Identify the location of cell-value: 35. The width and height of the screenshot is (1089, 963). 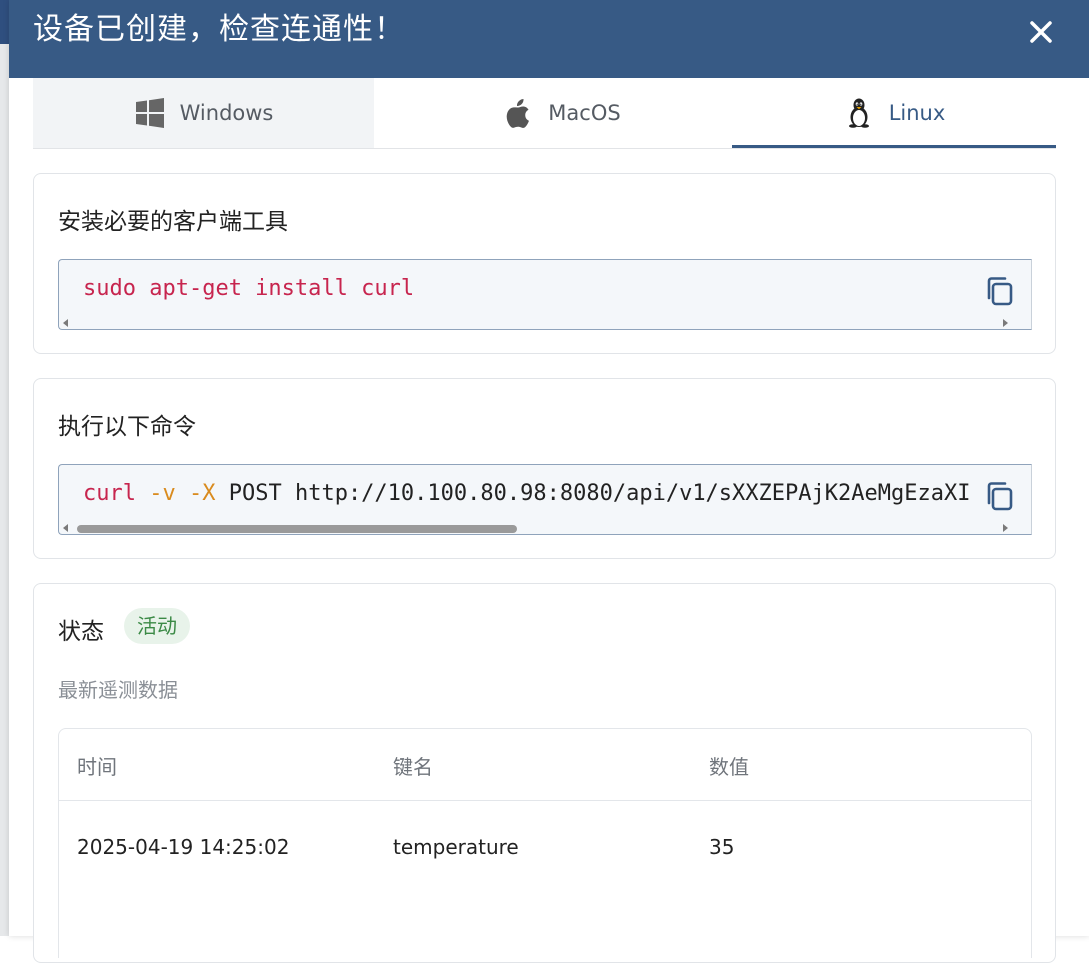
(722, 847).